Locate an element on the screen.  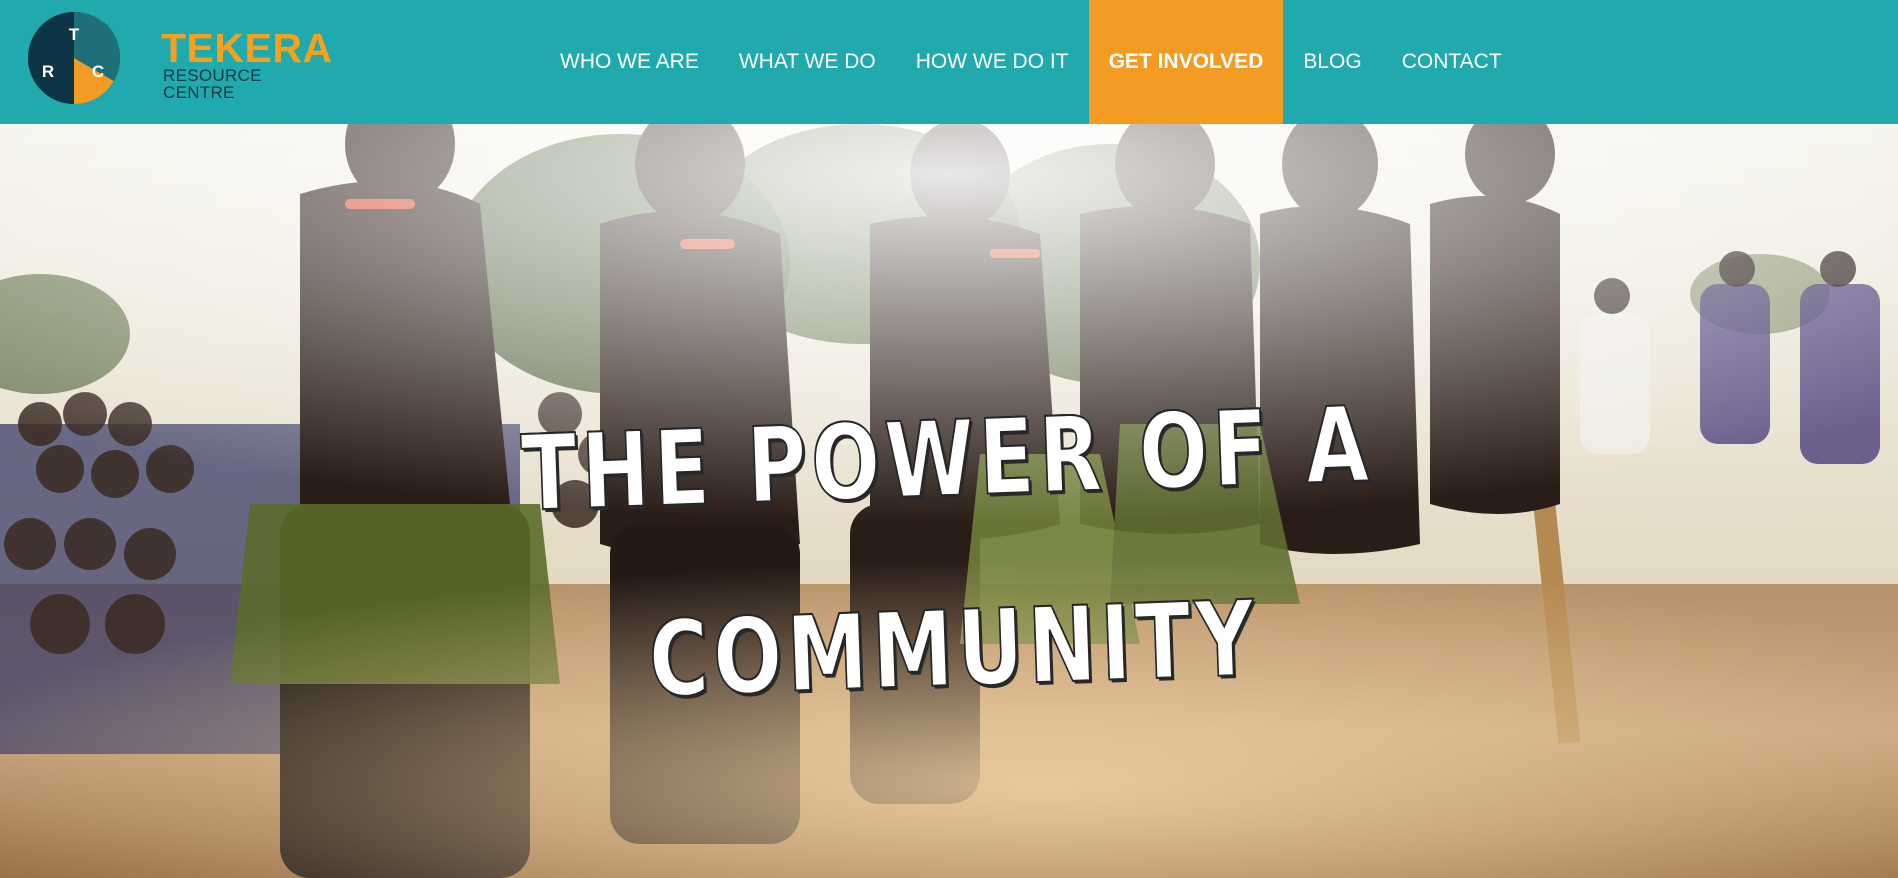
nav-who-we-are: WHO WE ARE is located at coordinates (629, 62).